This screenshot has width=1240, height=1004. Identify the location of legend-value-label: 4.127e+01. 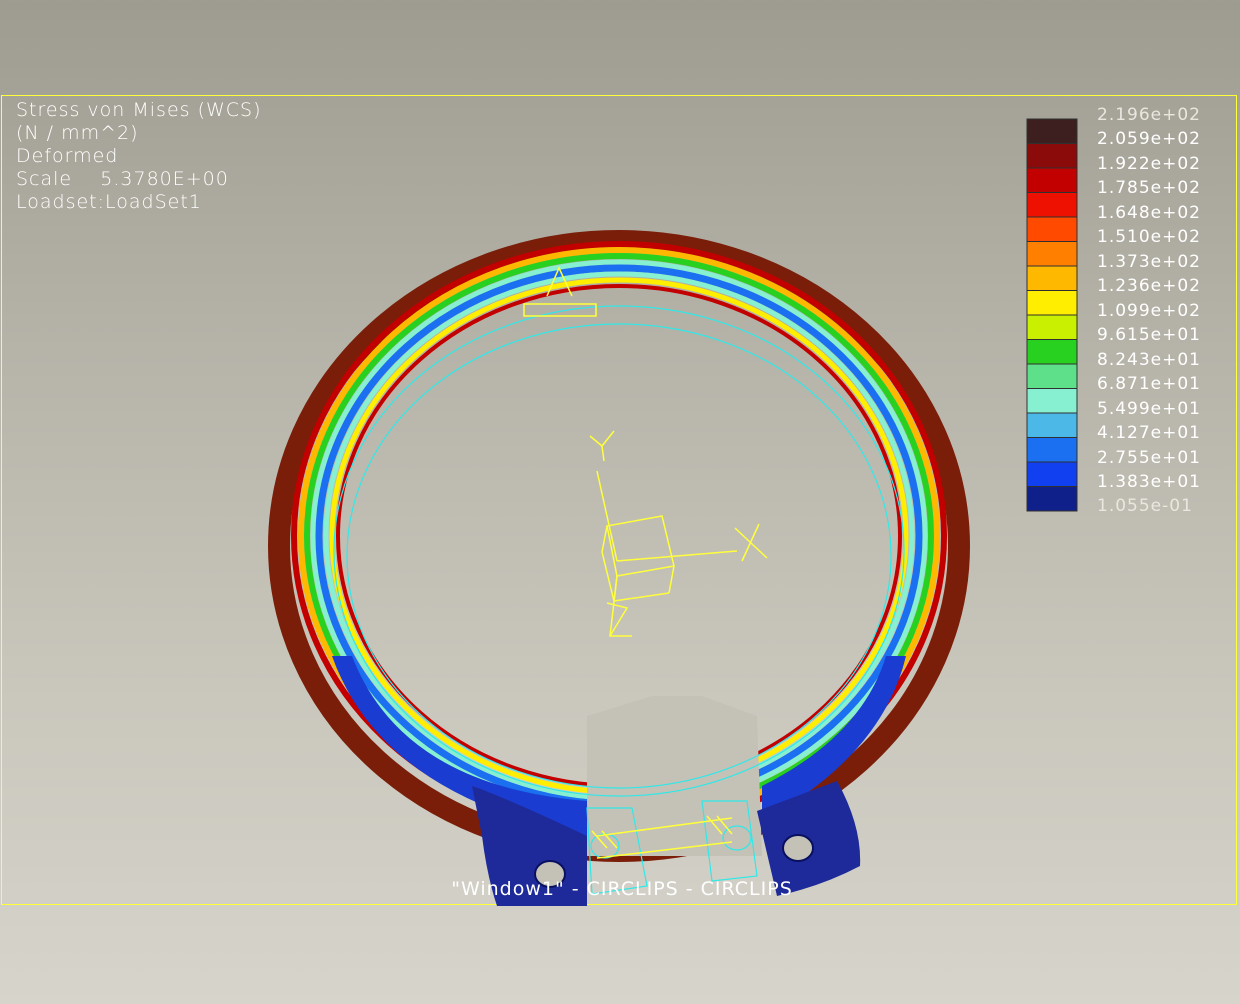
(1149, 433).